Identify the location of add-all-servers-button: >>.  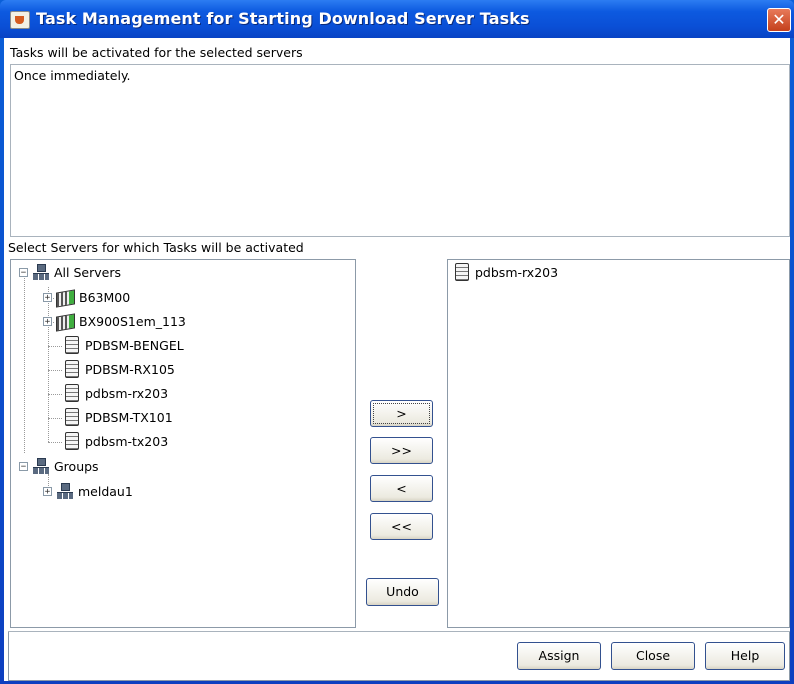
(401, 450).